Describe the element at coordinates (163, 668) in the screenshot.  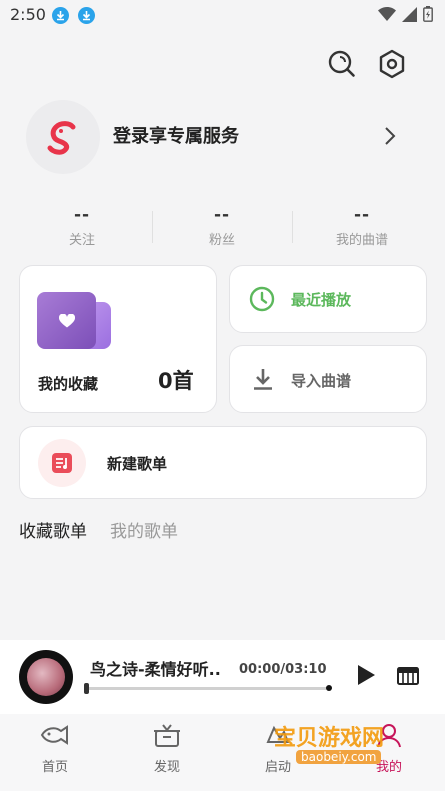
I see `song-title: 鸟之诗-柔情好听..` at that location.